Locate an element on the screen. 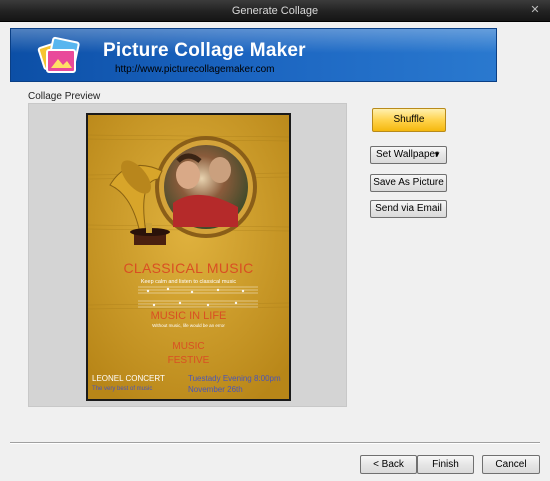  poster-tagline: Without music, life would be an error is located at coordinates (188, 325).